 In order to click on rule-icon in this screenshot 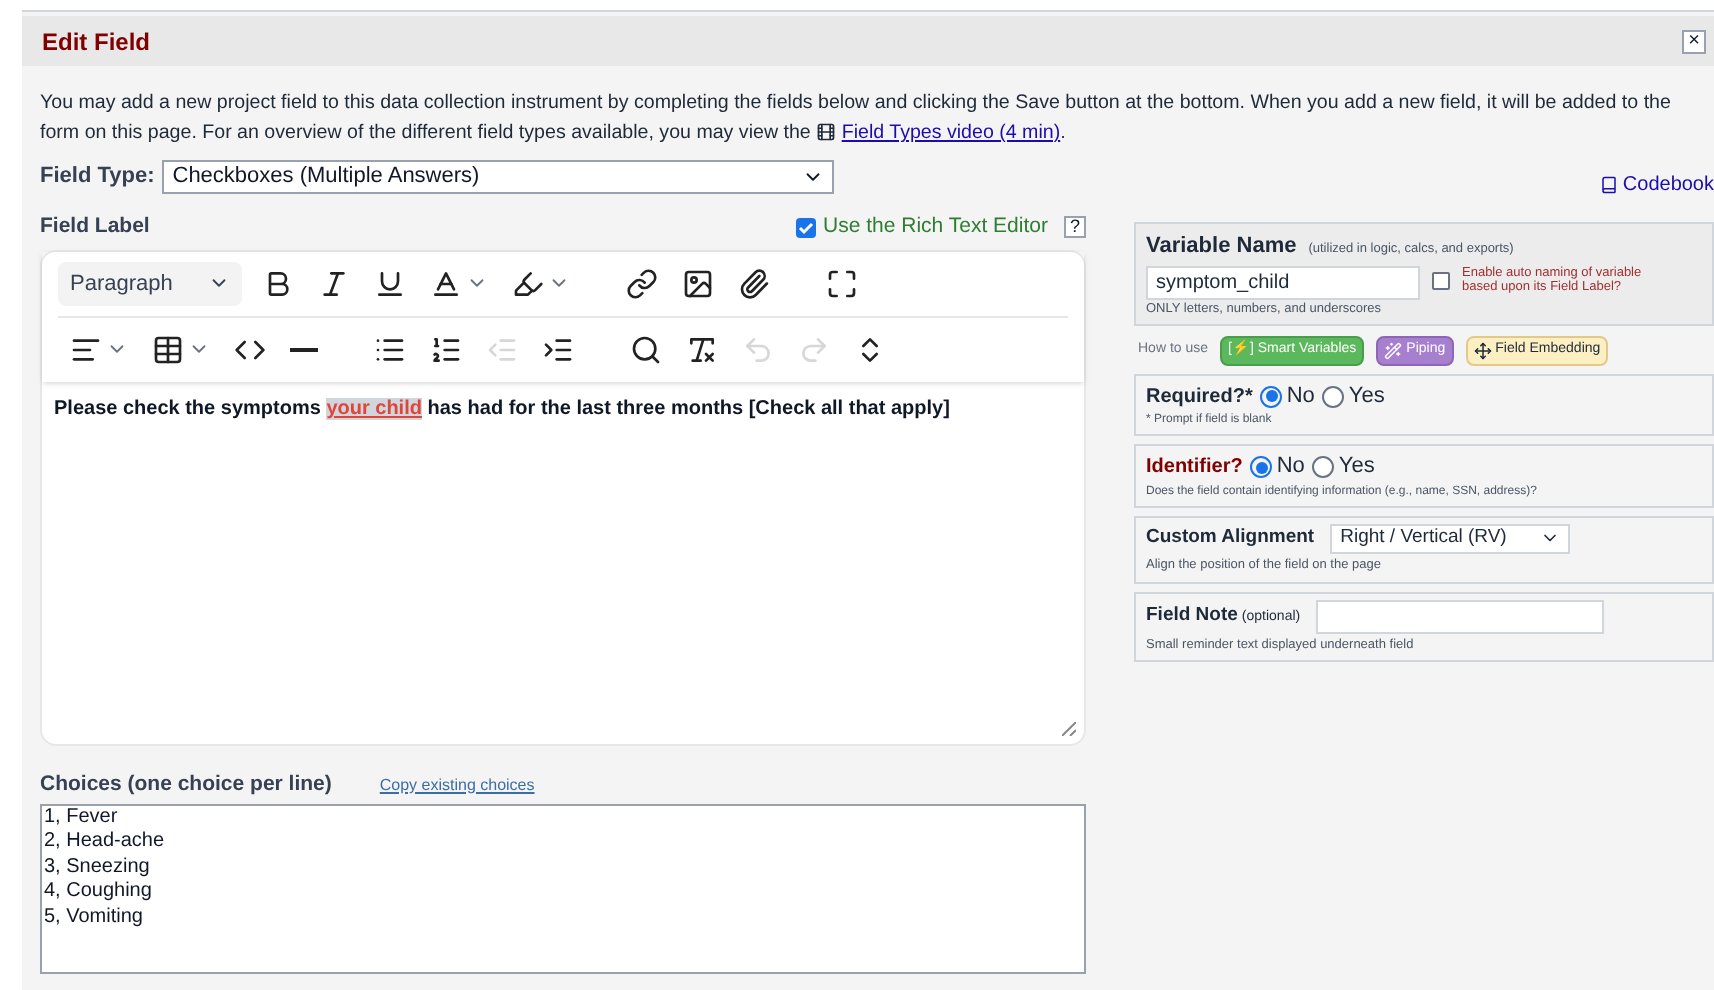, I will do `click(304, 349)`.